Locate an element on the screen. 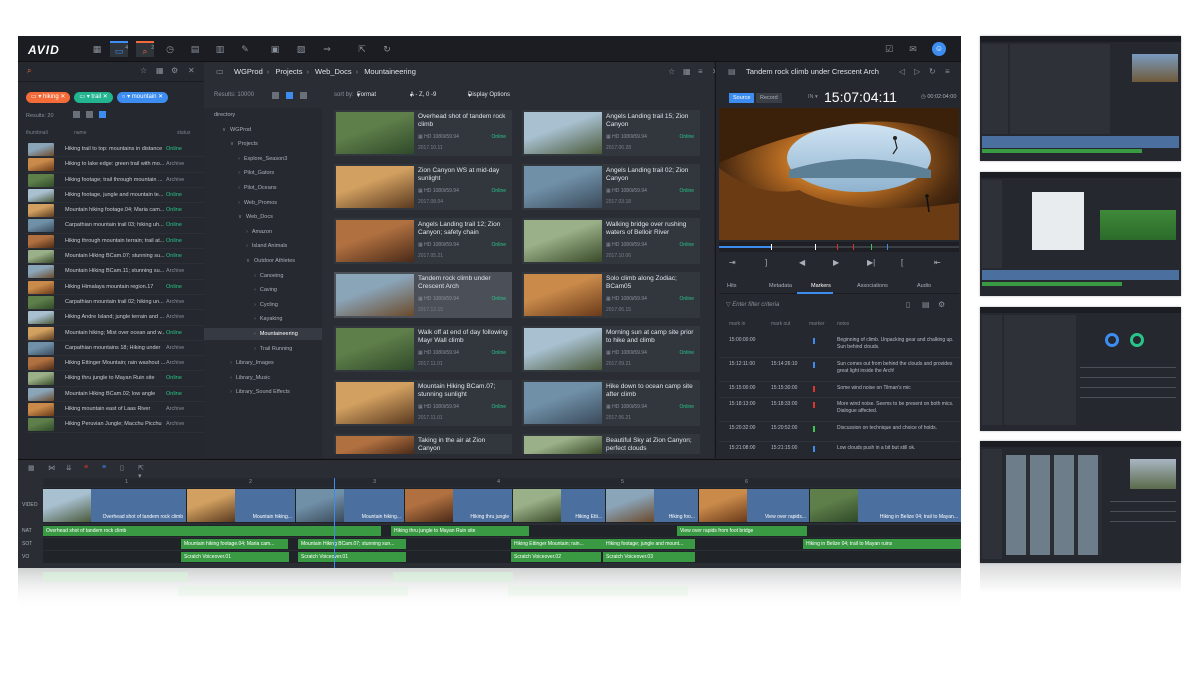 This screenshot has width=1200, height=675. column-name: name is located at coordinates (80, 133).